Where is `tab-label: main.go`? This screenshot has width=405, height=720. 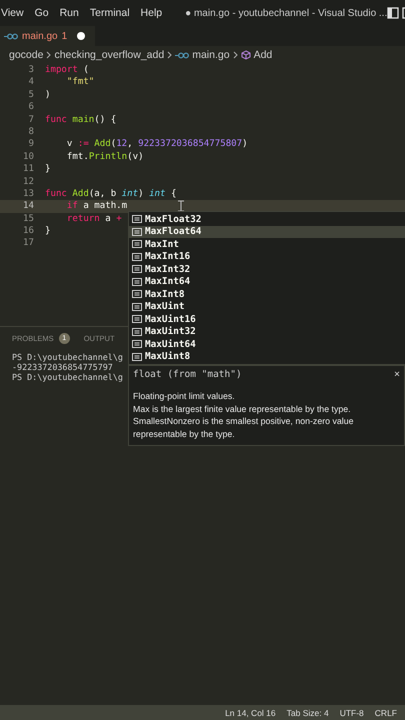
tab-label: main.go is located at coordinates (40, 36).